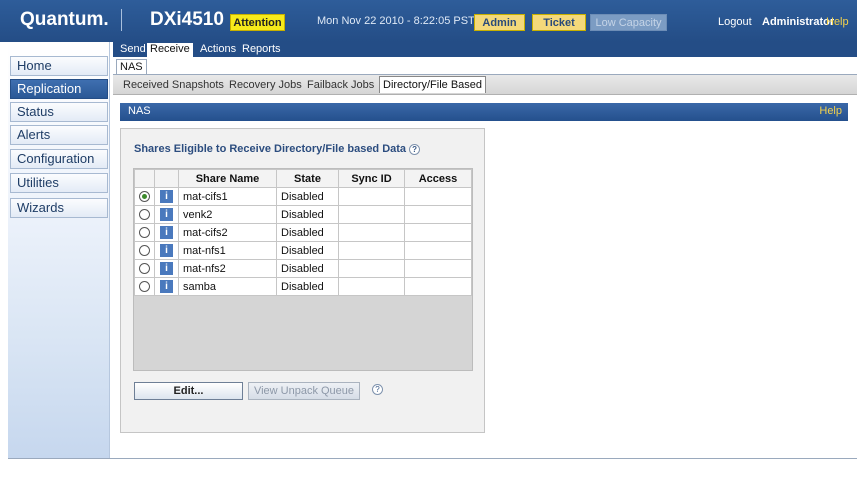 Image resolution: width=857 pixels, height=480 pixels. I want to click on sidebar-item-configuration: Configuration, so click(59, 159).